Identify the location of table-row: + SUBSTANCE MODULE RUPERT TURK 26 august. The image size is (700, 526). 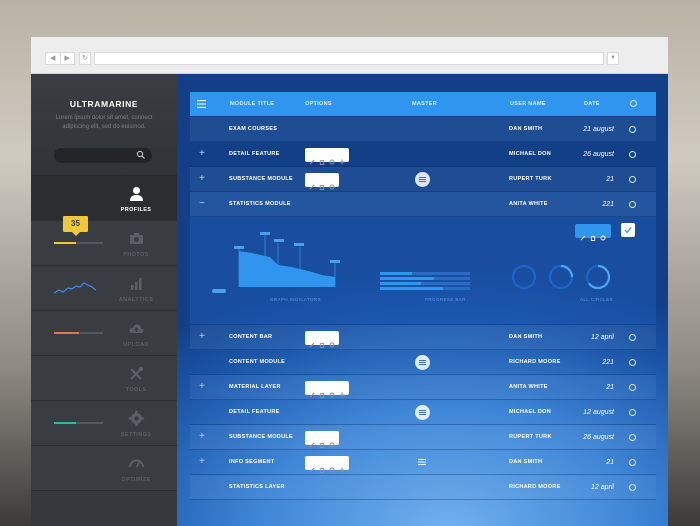
(423, 437).